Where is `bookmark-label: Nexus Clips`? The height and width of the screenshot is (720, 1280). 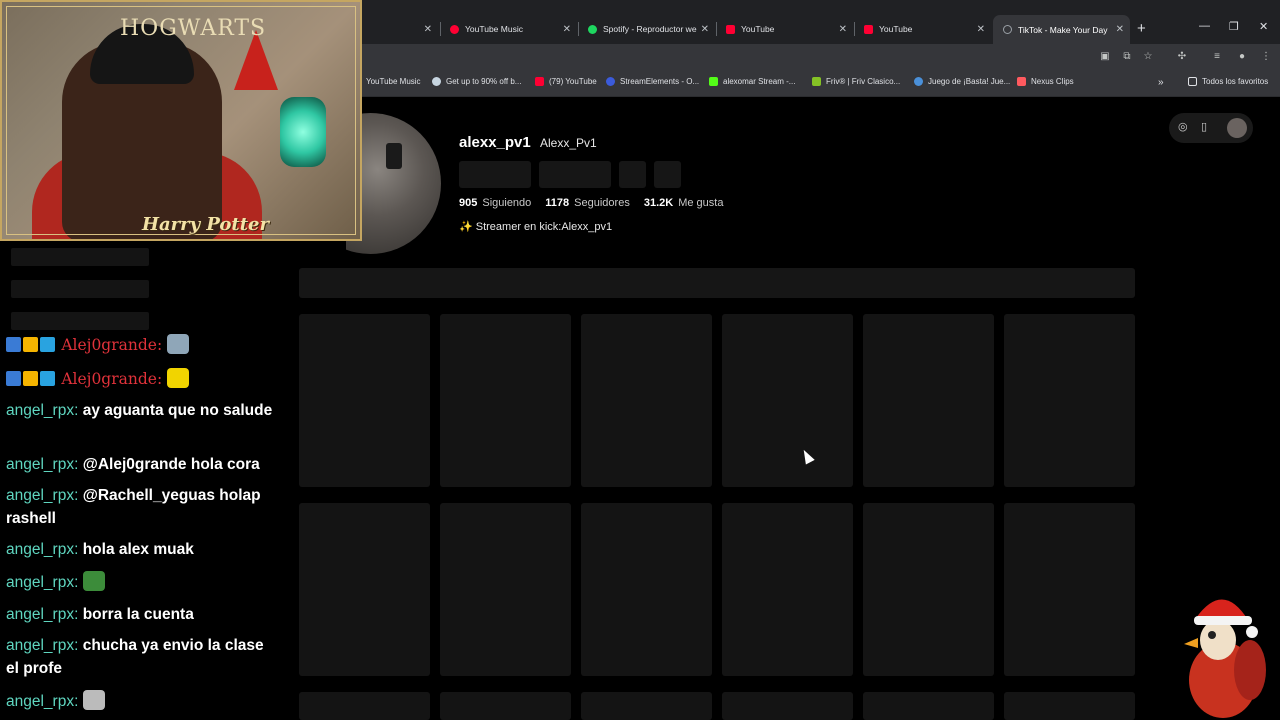 bookmark-label: Nexus Clips is located at coordinates (1052, 81).